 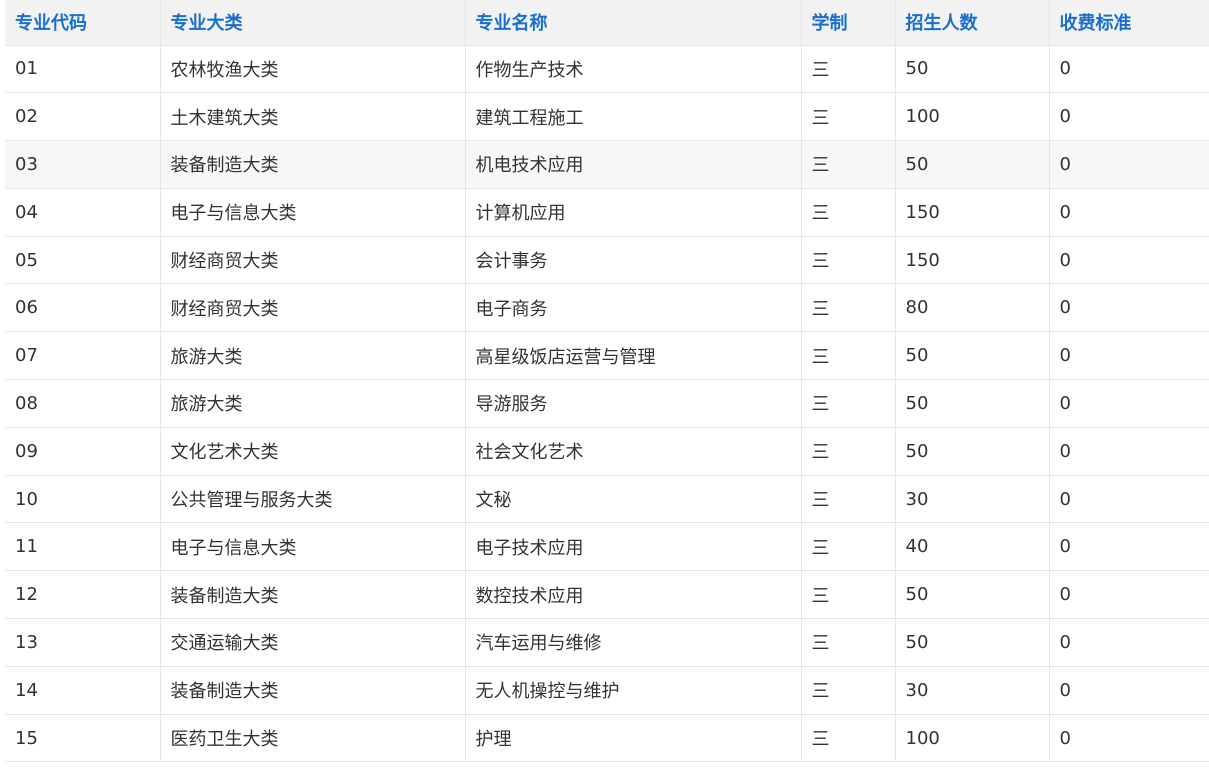 I want to click on cell-code: 14, so click(x=82, y=690).